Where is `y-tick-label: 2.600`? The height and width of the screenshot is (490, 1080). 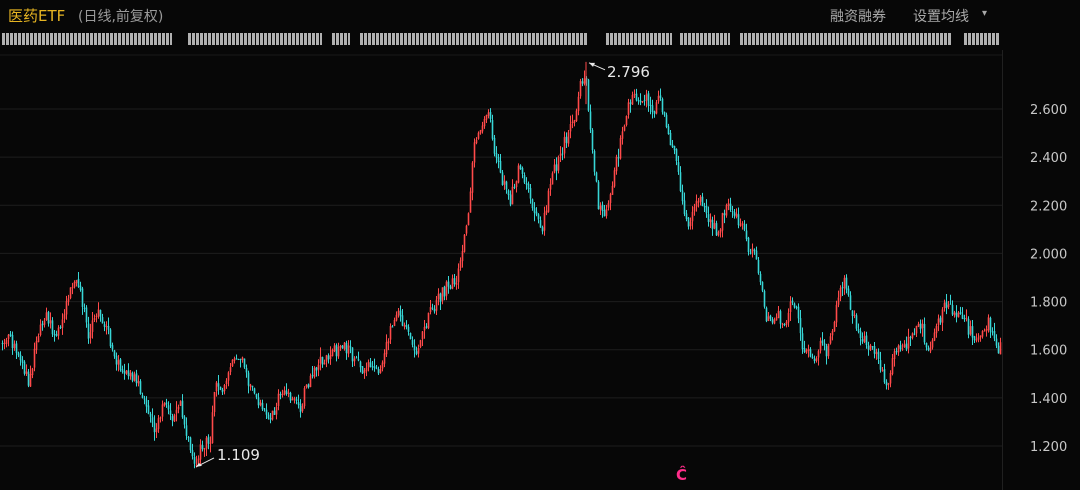
y-tick-label: 2.600 is located at coordinates (1048, 110).